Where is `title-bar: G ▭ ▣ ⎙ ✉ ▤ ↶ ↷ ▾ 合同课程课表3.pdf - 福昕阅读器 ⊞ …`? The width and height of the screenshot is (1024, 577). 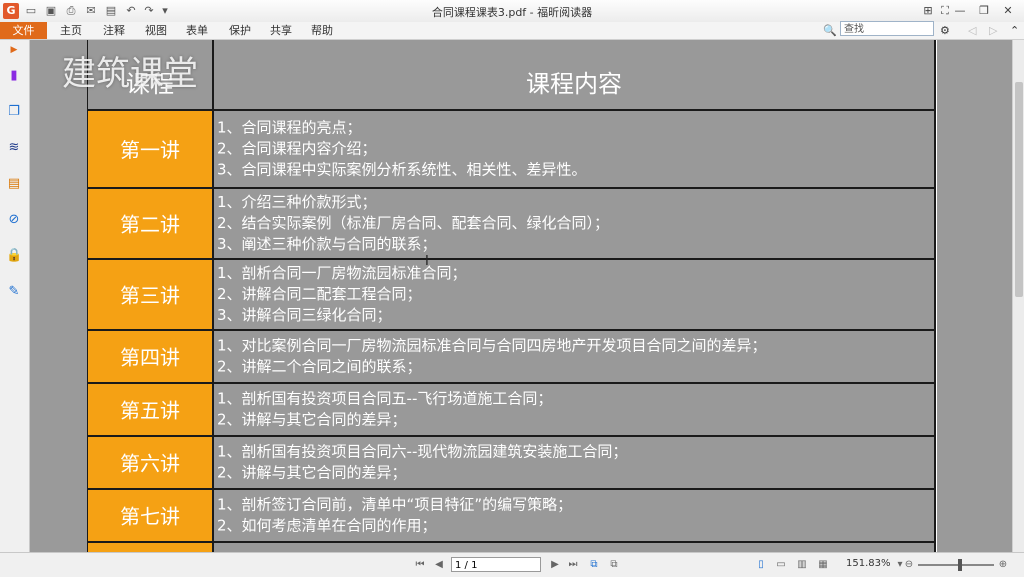
title-bar: G ▭ ▣ ⎙ ✉ ▤ ↶ ↷ ▾ 合同课程课表3.pdf - 福昕阅读器 ⊞ … is located at coordinates (512, 11).